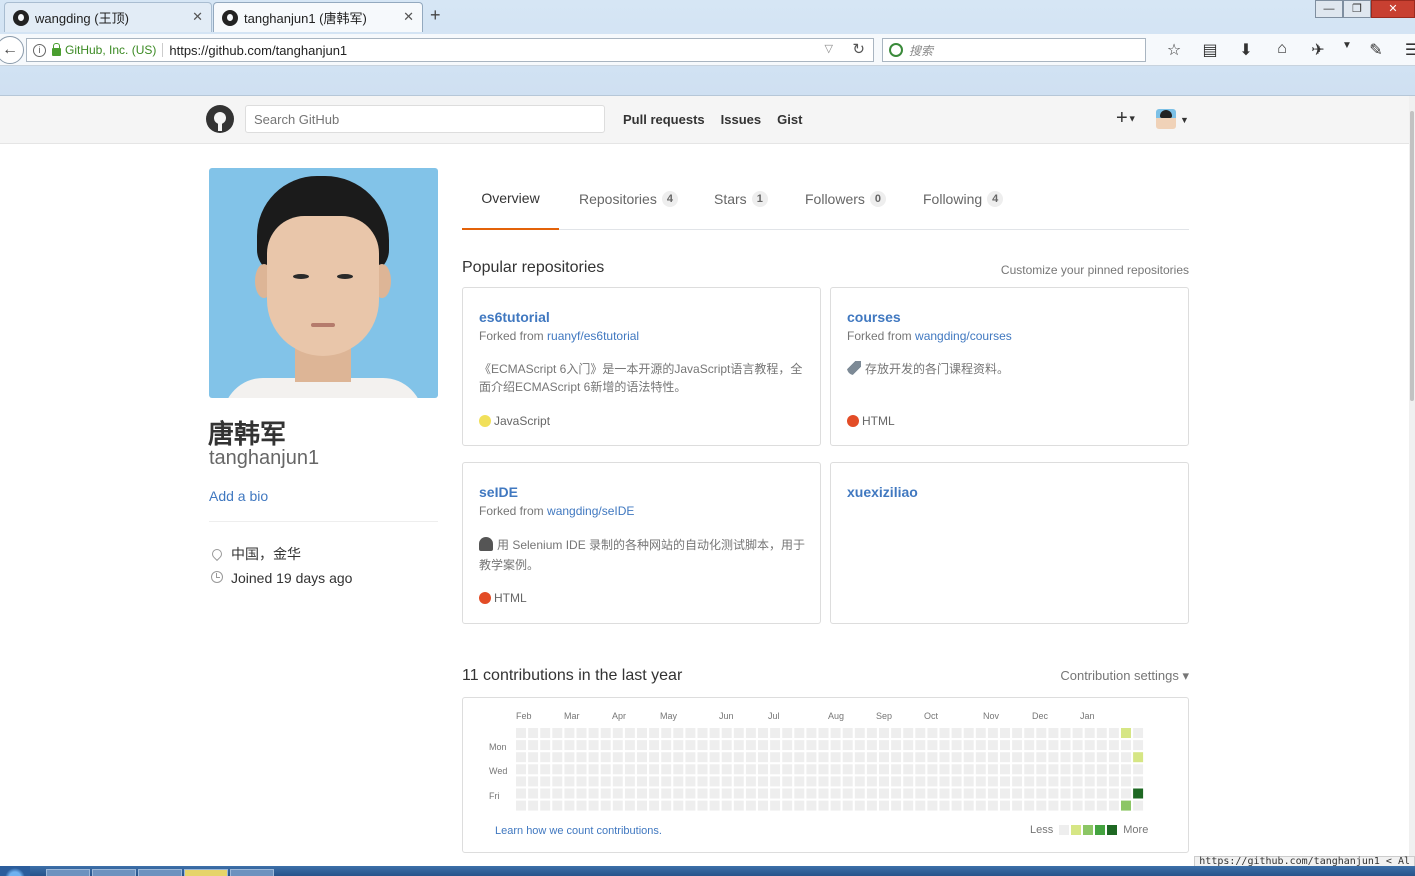  Describe the element at coordinates (963, 199) in the screenshot. I see `tab-following: Following 4` at that location.